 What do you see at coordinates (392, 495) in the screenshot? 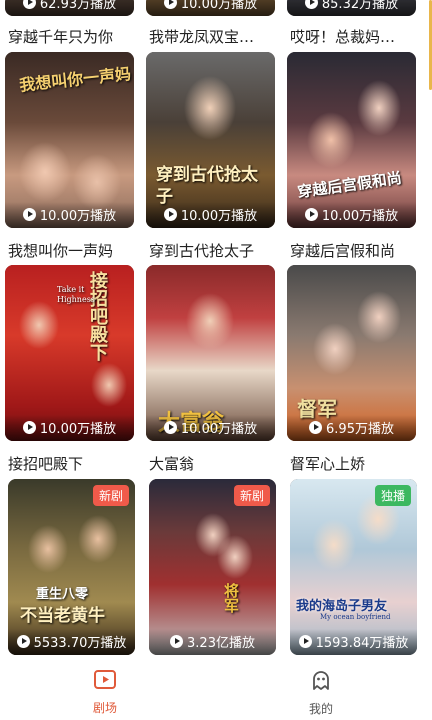
I see `exclusive-badge: 独播` at bounding box center [392, 495].